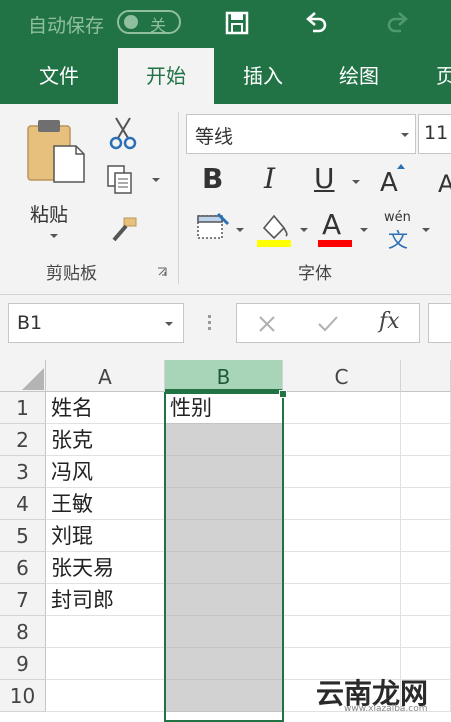 The width and height of the screenshot is (451, 722). What do you see at coordinates (274, 229) in the screenshot?
I see `fill-color-icon` at bounding box center [274, 229].